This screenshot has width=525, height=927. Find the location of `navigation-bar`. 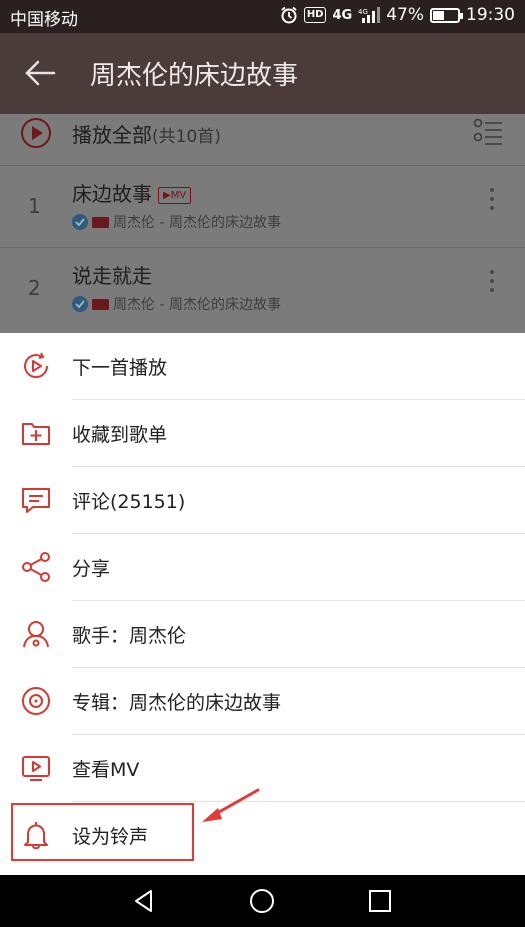

navigation-bar is located at coordinates (262, 901).